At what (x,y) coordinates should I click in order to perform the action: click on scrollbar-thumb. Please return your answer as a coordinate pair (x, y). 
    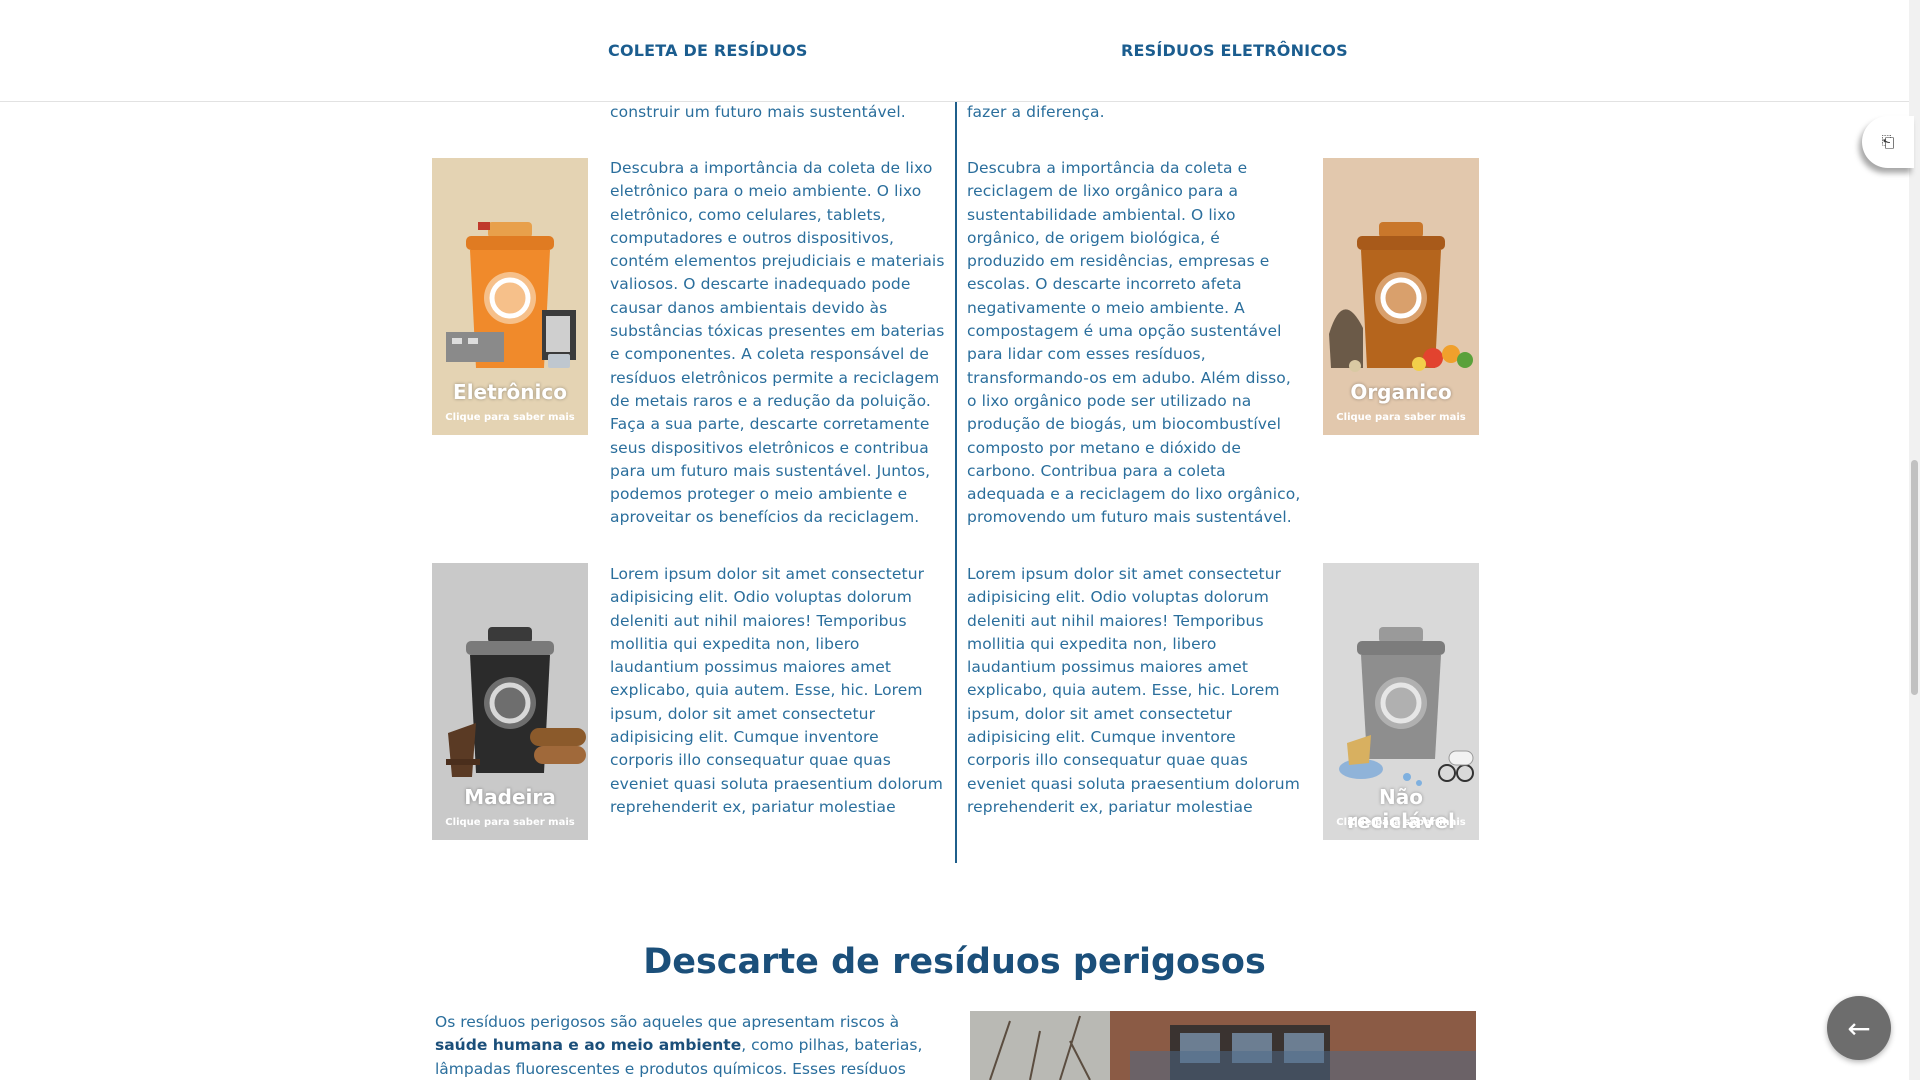
    Looking at the image, I should click on (1914, 577).